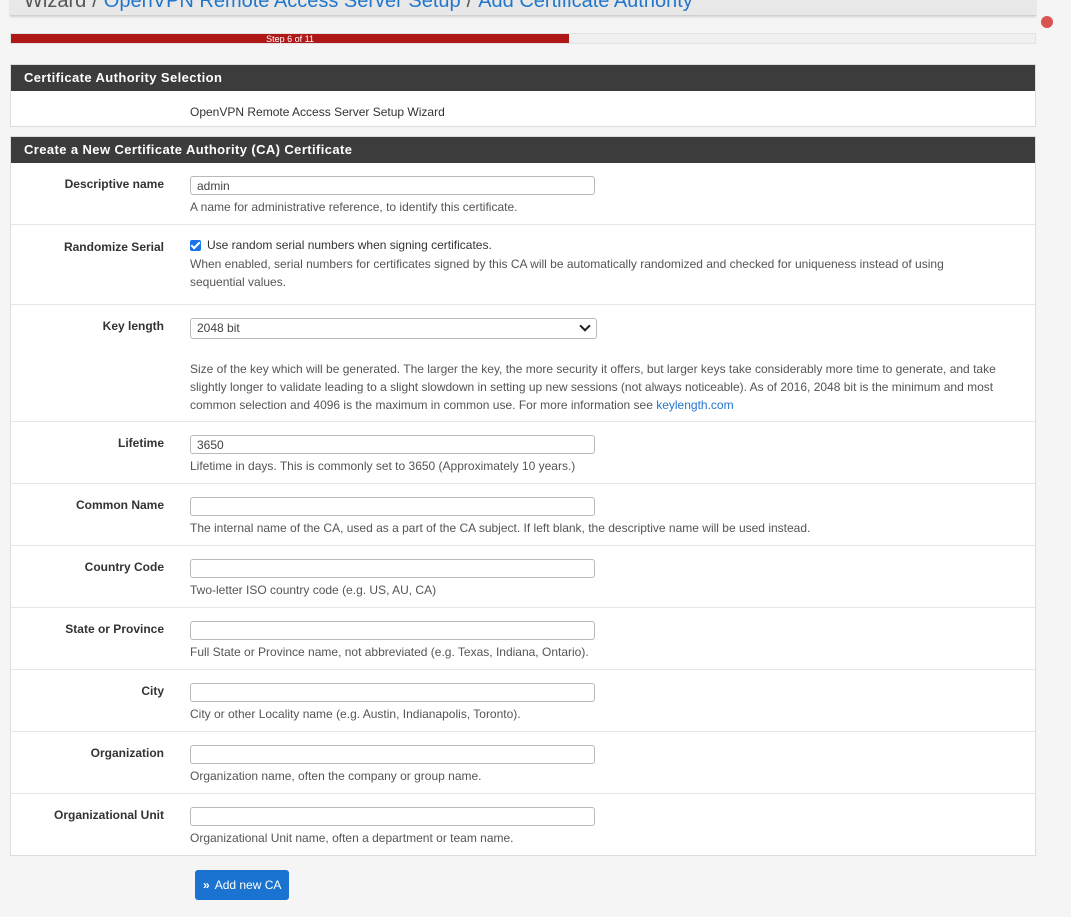 The height and width of the screenshot is (917, 1071). Describe the element at coordinates (392, 185) in the screenshot. I see `descriptive-name-input` at that location.